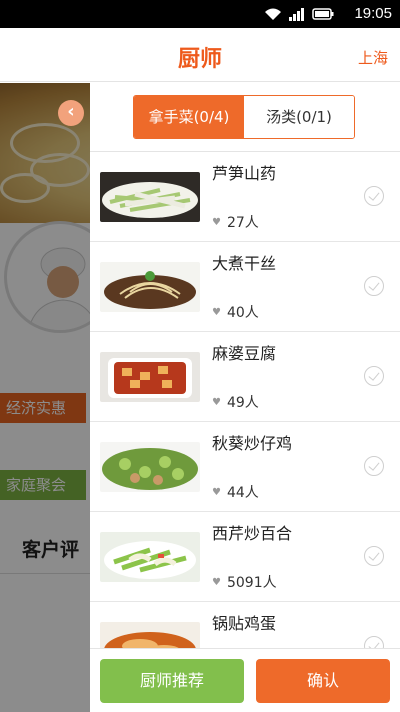 The width and height of the screenshot is (400, 712). I want to click on likes-count: 49人, so click(242, 403).